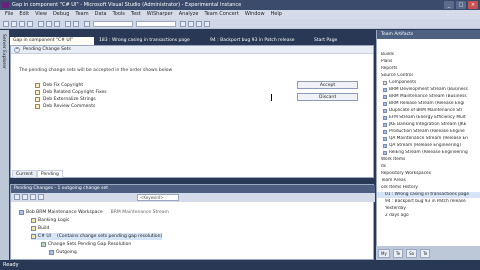 The image size is (480, 270). Describe the element at coordinates (428, 76) in the screenshot. I see `list-item: Source Control` at that location.